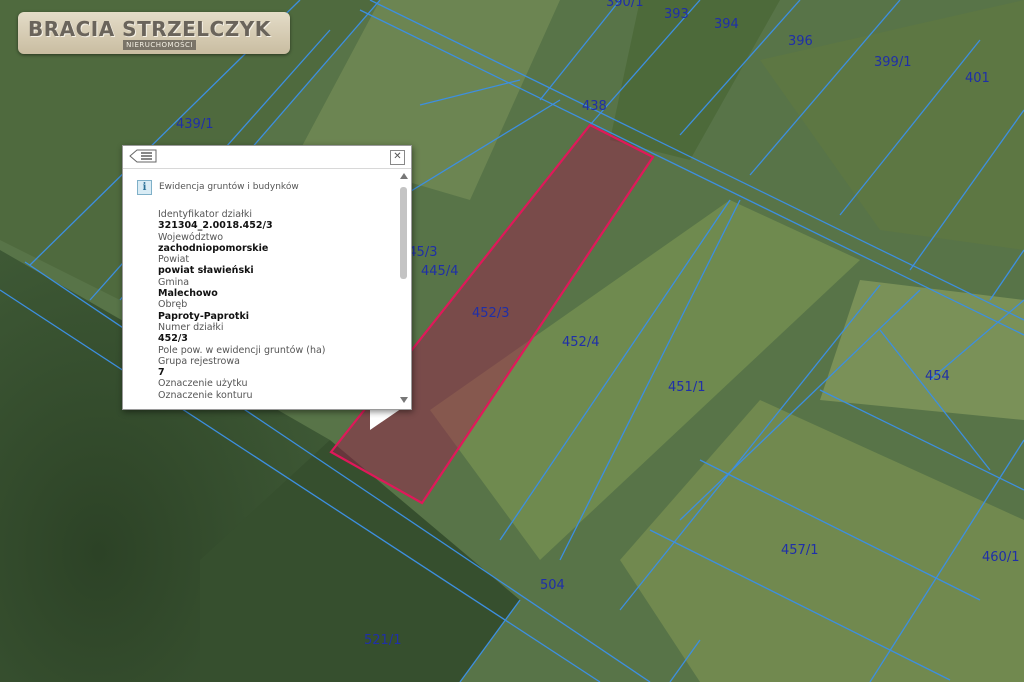 Image resolution: width=1024 pixels, height=682 pixels. What do you see at coordinates (174, 260) in the screenshot?
I see `field-label: Powiat` at bounding box center [174, 260].